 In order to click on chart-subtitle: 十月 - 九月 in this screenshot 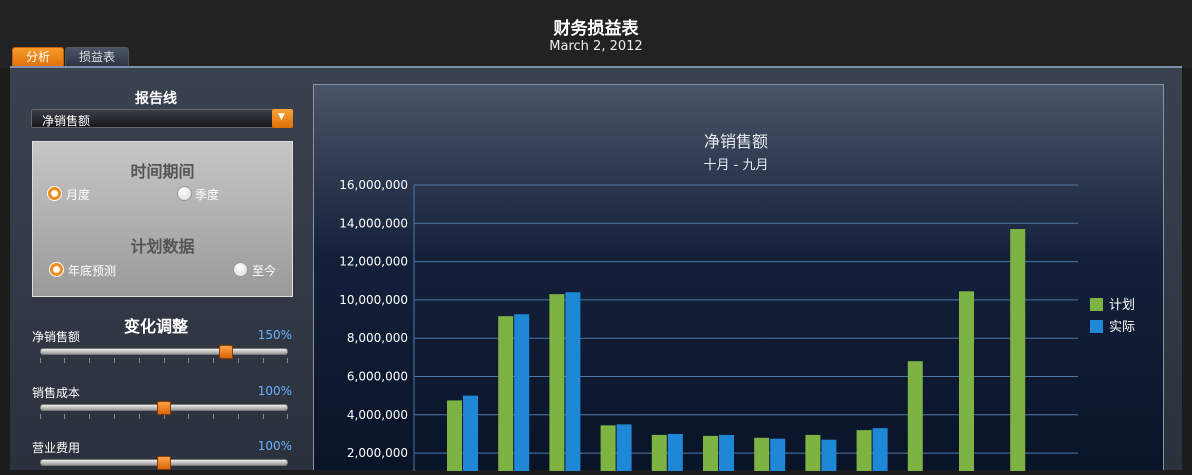, I will do `click(736, 165)`.